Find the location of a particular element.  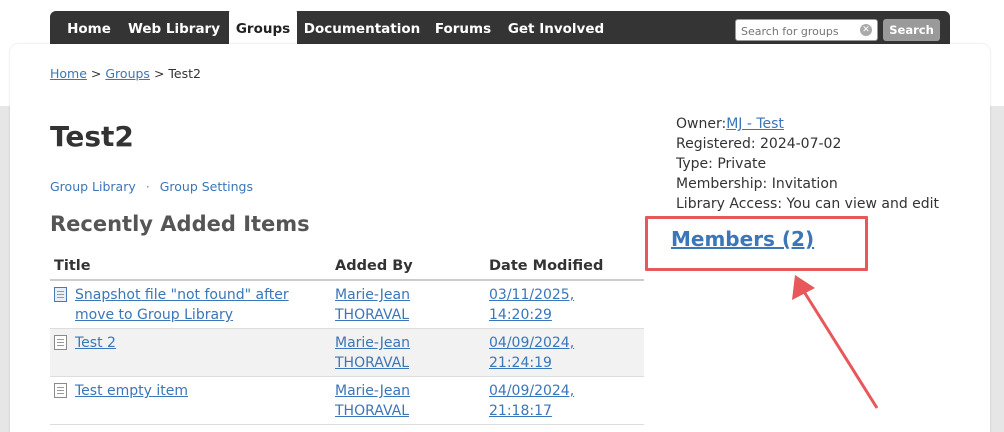

annotation-arrow-icon is located at coordinates (835, 342).